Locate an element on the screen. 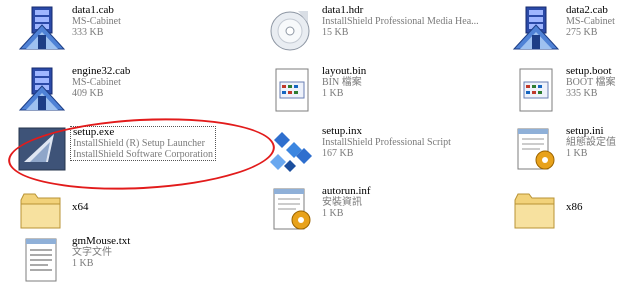  file-type: InstallShield (R) Setup Launcher is located at coordinates (139, 143).